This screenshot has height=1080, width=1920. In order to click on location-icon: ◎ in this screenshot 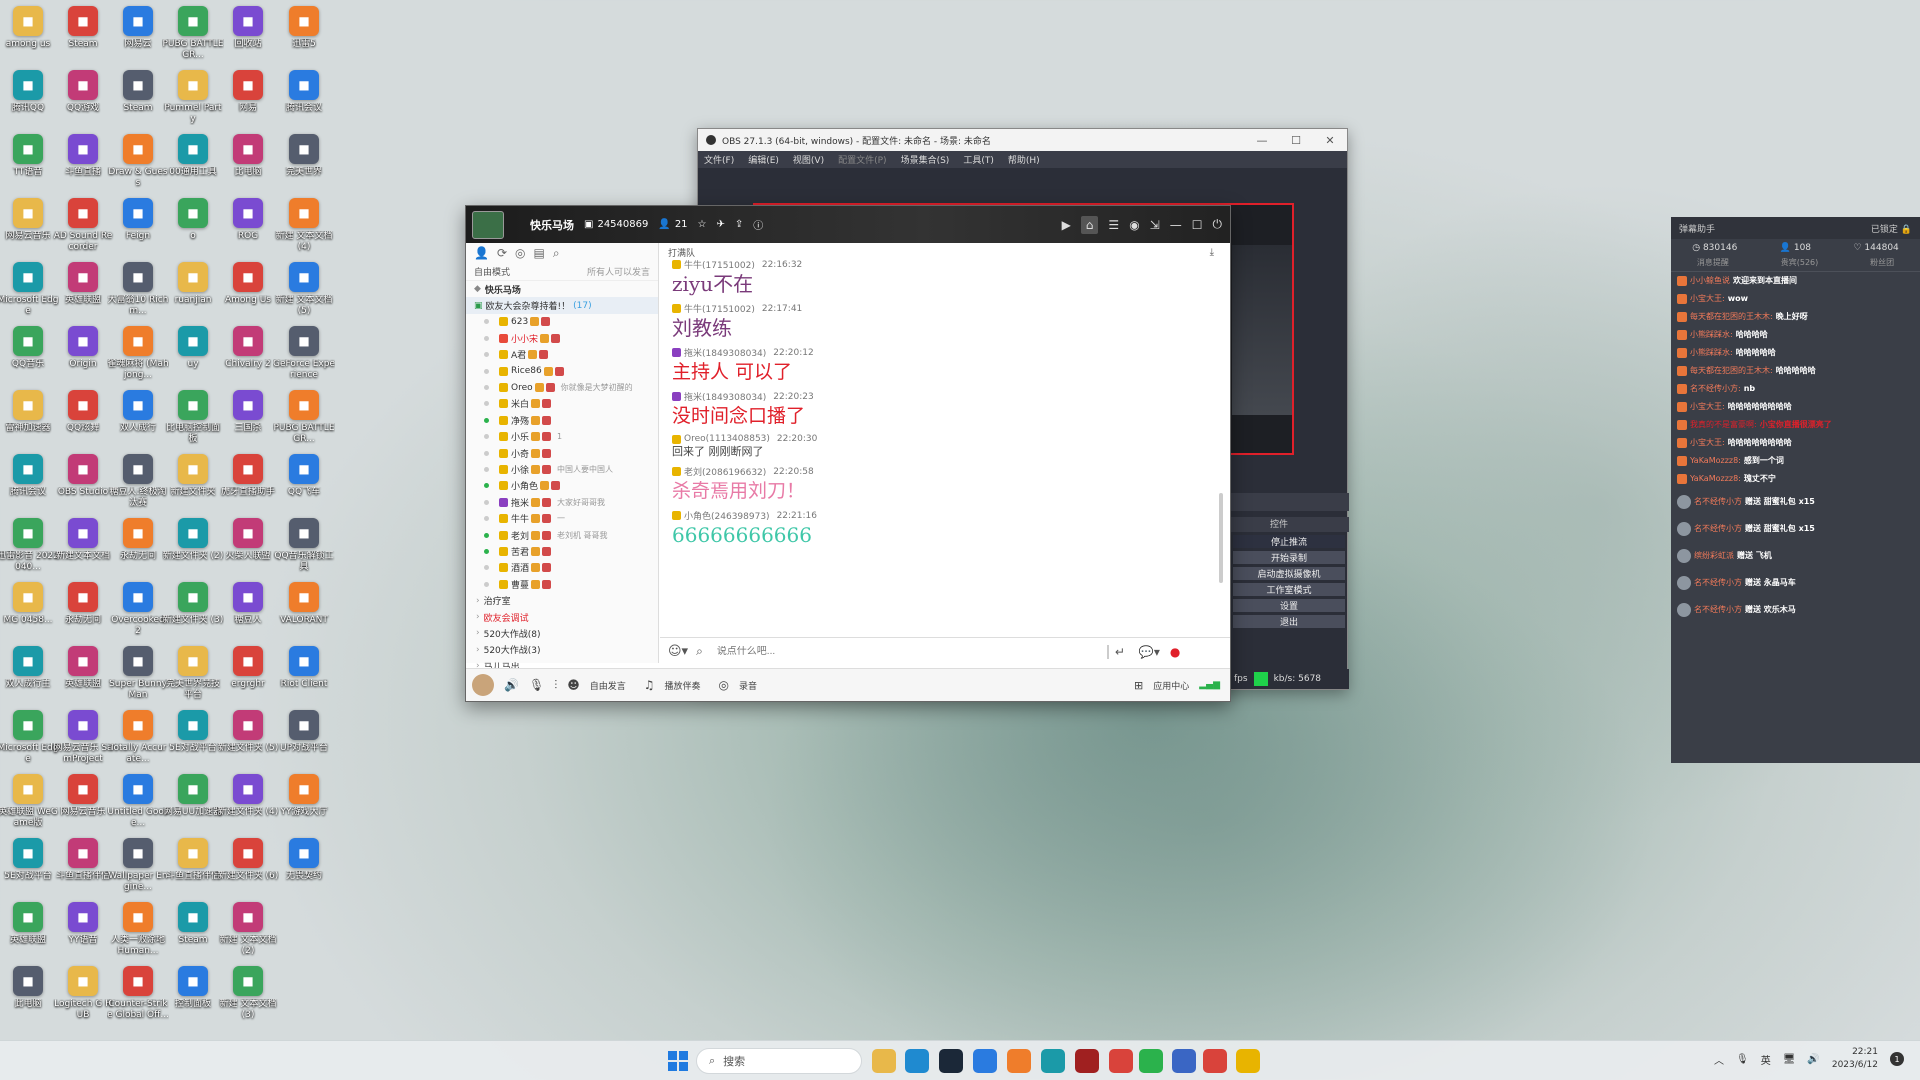, I will do `click(520, 253)`.